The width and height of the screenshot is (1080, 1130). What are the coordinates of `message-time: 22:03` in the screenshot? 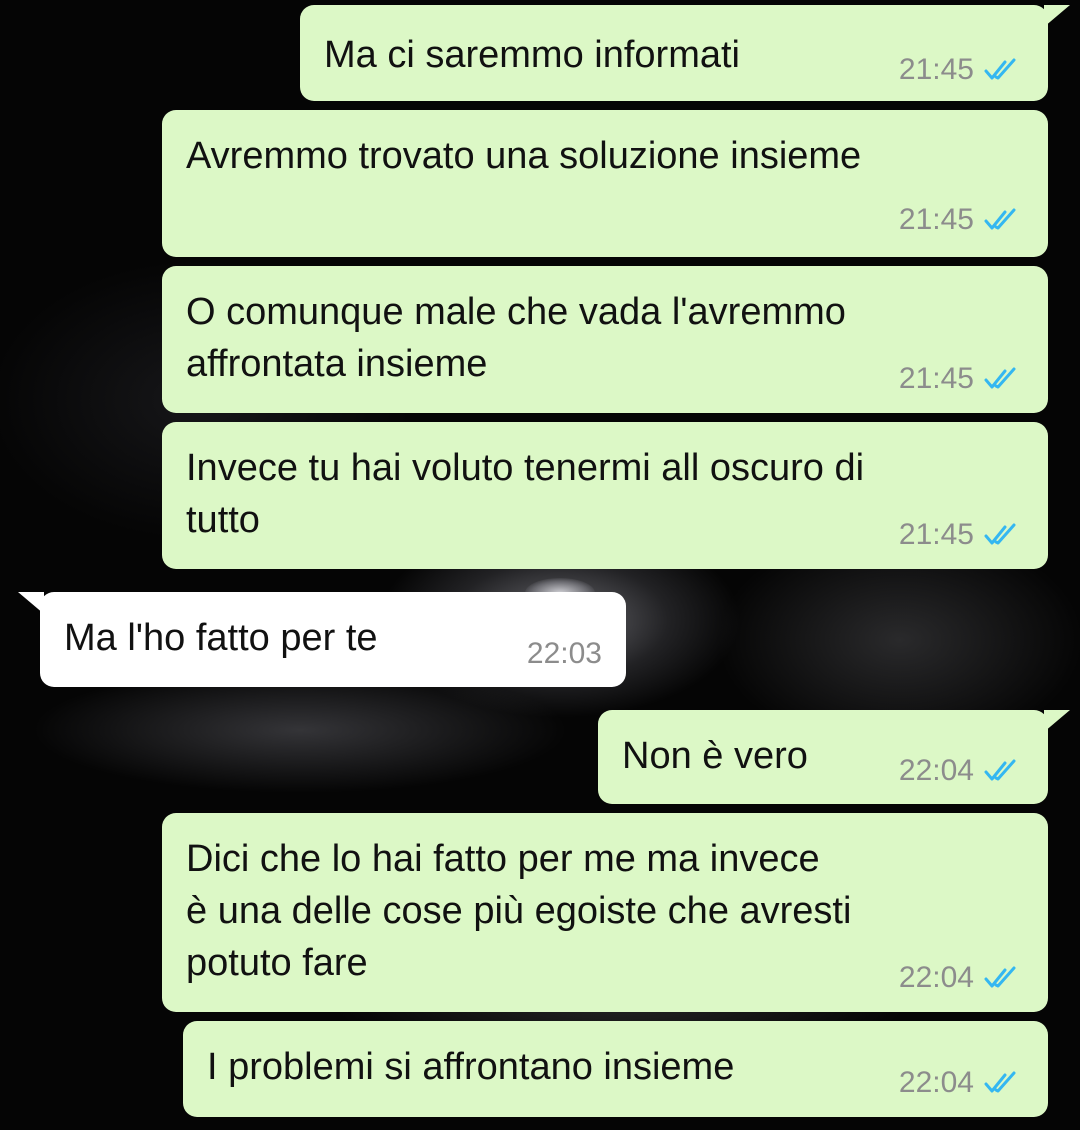 It's located at (564, 653).